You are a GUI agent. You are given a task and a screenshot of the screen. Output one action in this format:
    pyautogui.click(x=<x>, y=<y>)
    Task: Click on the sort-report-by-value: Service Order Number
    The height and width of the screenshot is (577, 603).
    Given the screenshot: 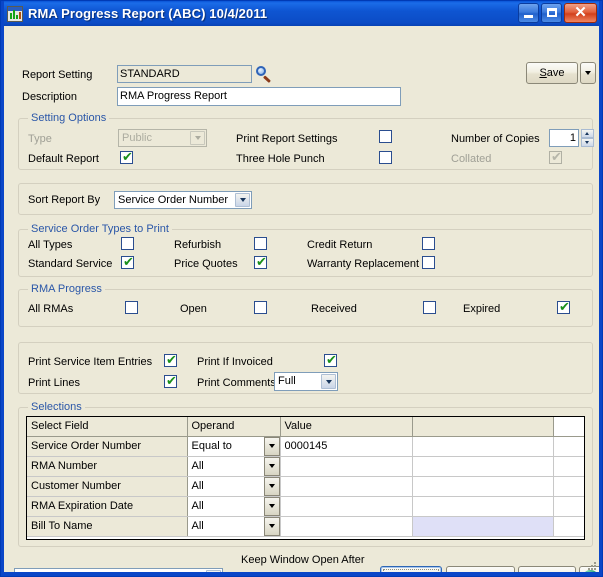 What is the action you would take?
    pyautogui.click(x=173, y=200)
    